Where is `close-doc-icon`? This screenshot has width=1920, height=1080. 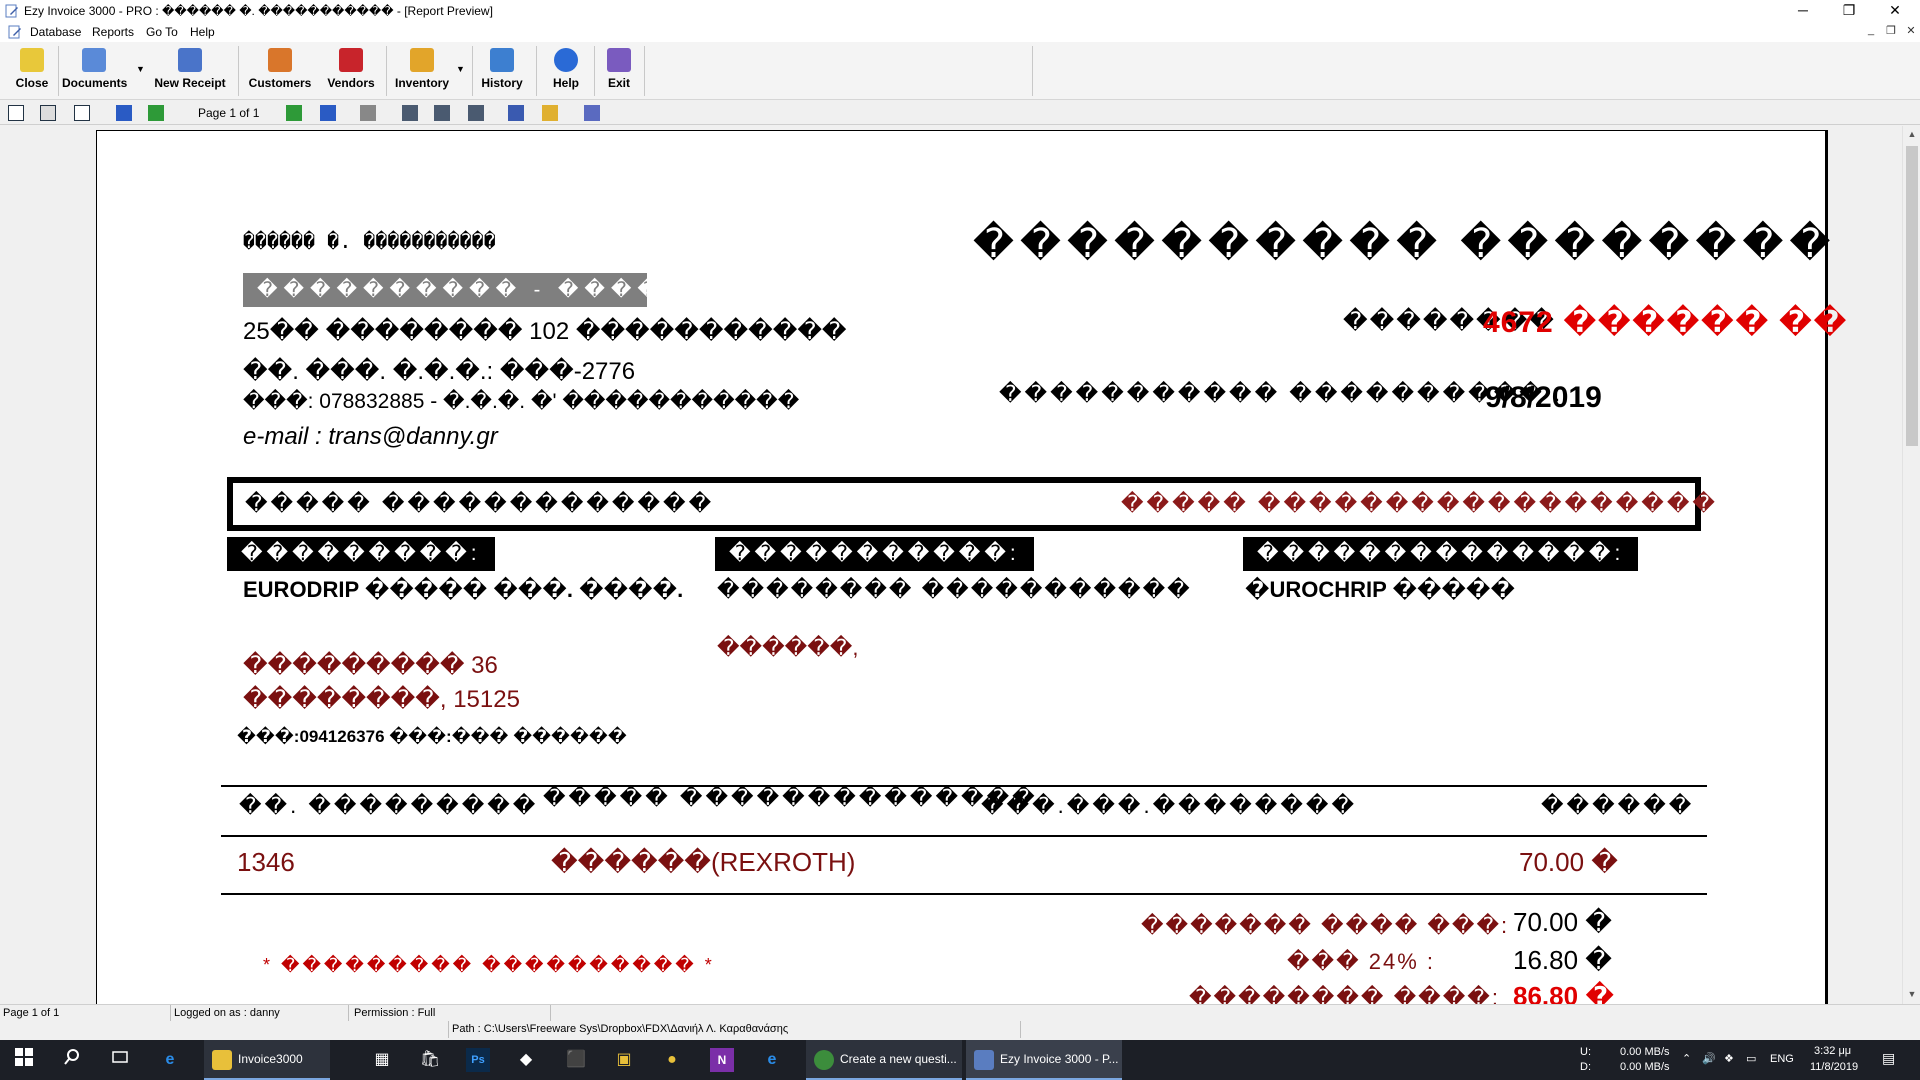
close-doc-icon is located at coordinates (32, 60).